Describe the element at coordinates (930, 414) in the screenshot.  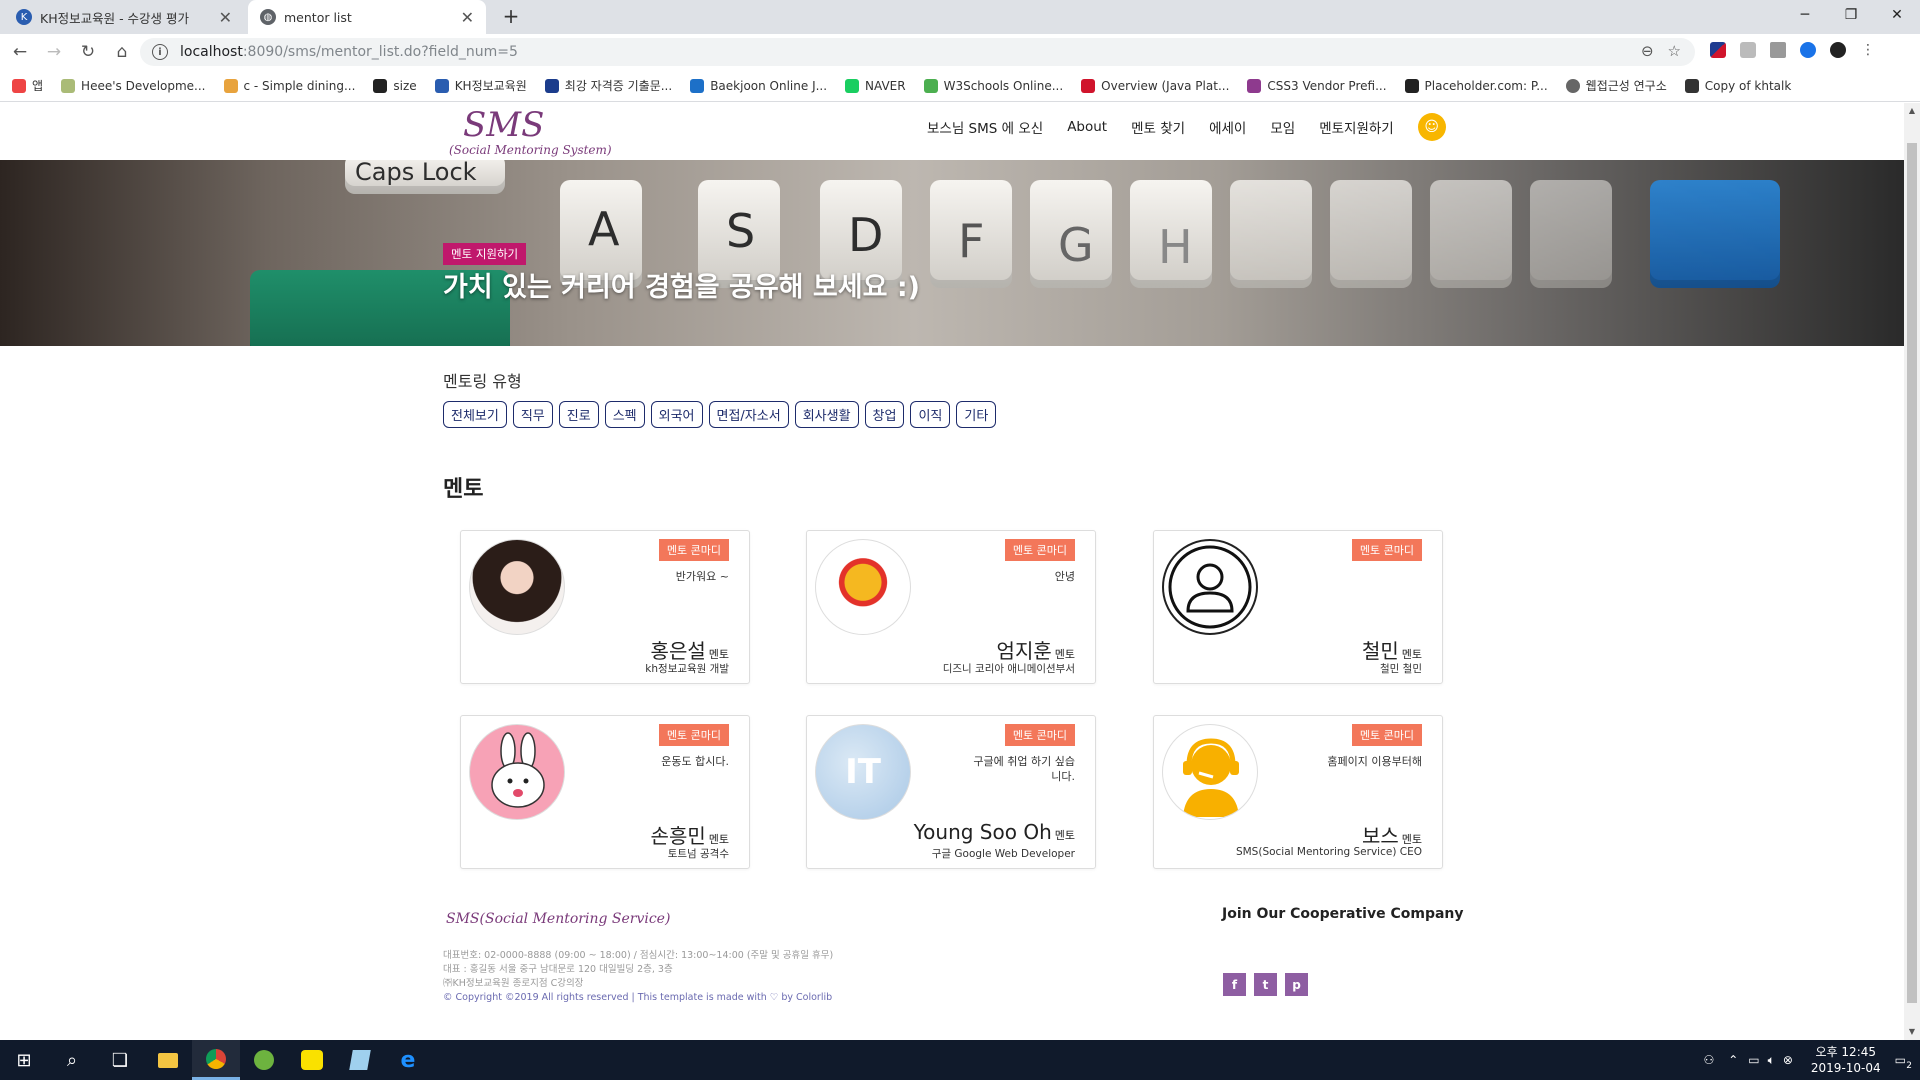
I see `type-filter-jobchange: 이직` at that location.